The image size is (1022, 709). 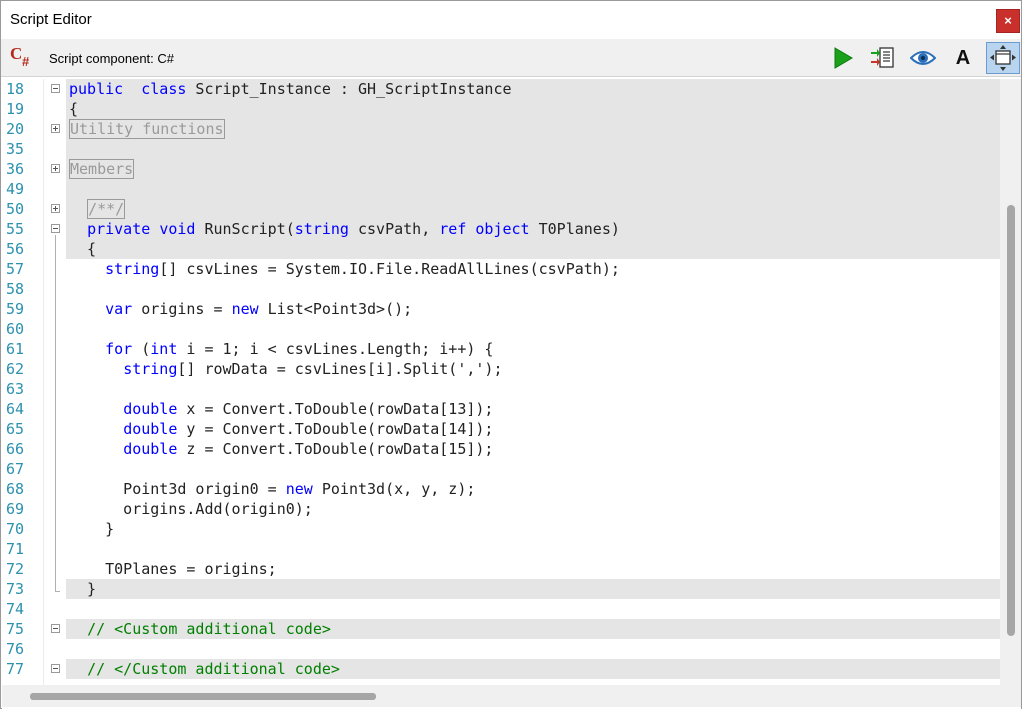 What do you see at coordinates (15, 629) in the screenshot?
I see `line-number: 75` at bounding box center [15, 629].